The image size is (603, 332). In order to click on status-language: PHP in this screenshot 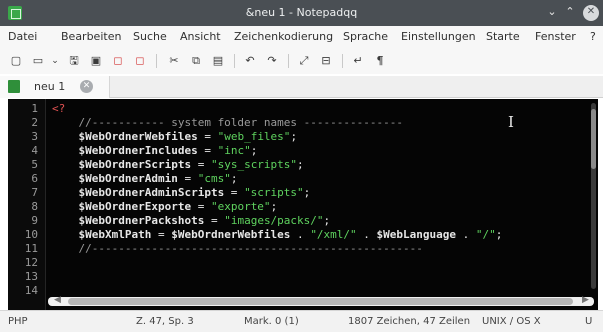, I will do `click(18, 321)`.